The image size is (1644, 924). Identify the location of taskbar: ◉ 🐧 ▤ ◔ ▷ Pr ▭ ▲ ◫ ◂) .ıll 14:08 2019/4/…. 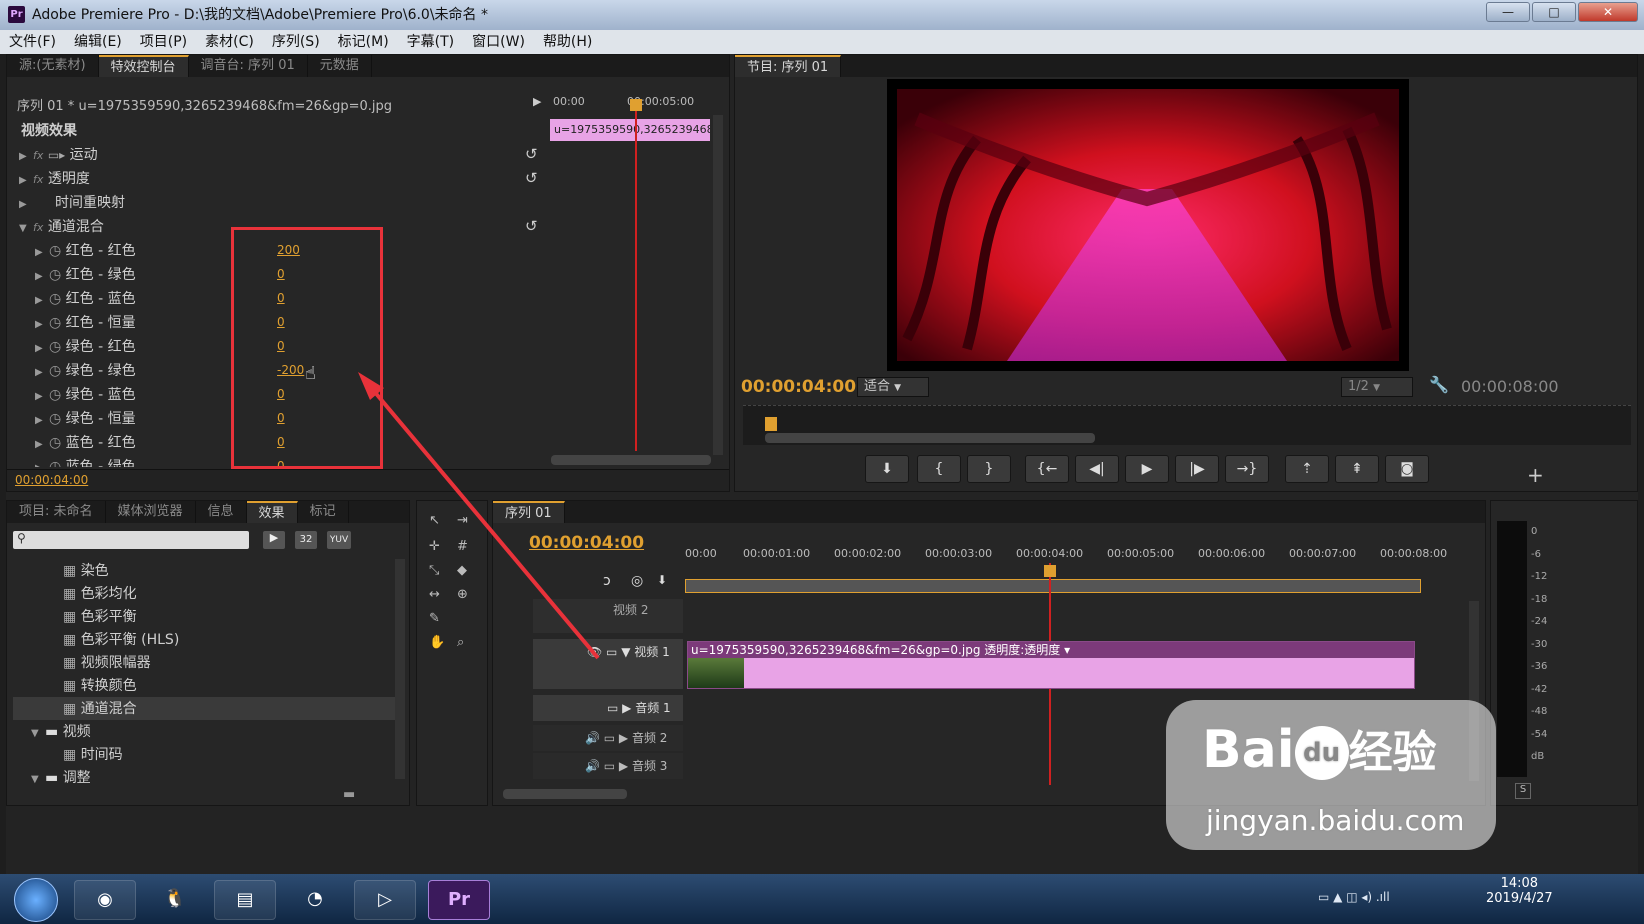
(822, 899).